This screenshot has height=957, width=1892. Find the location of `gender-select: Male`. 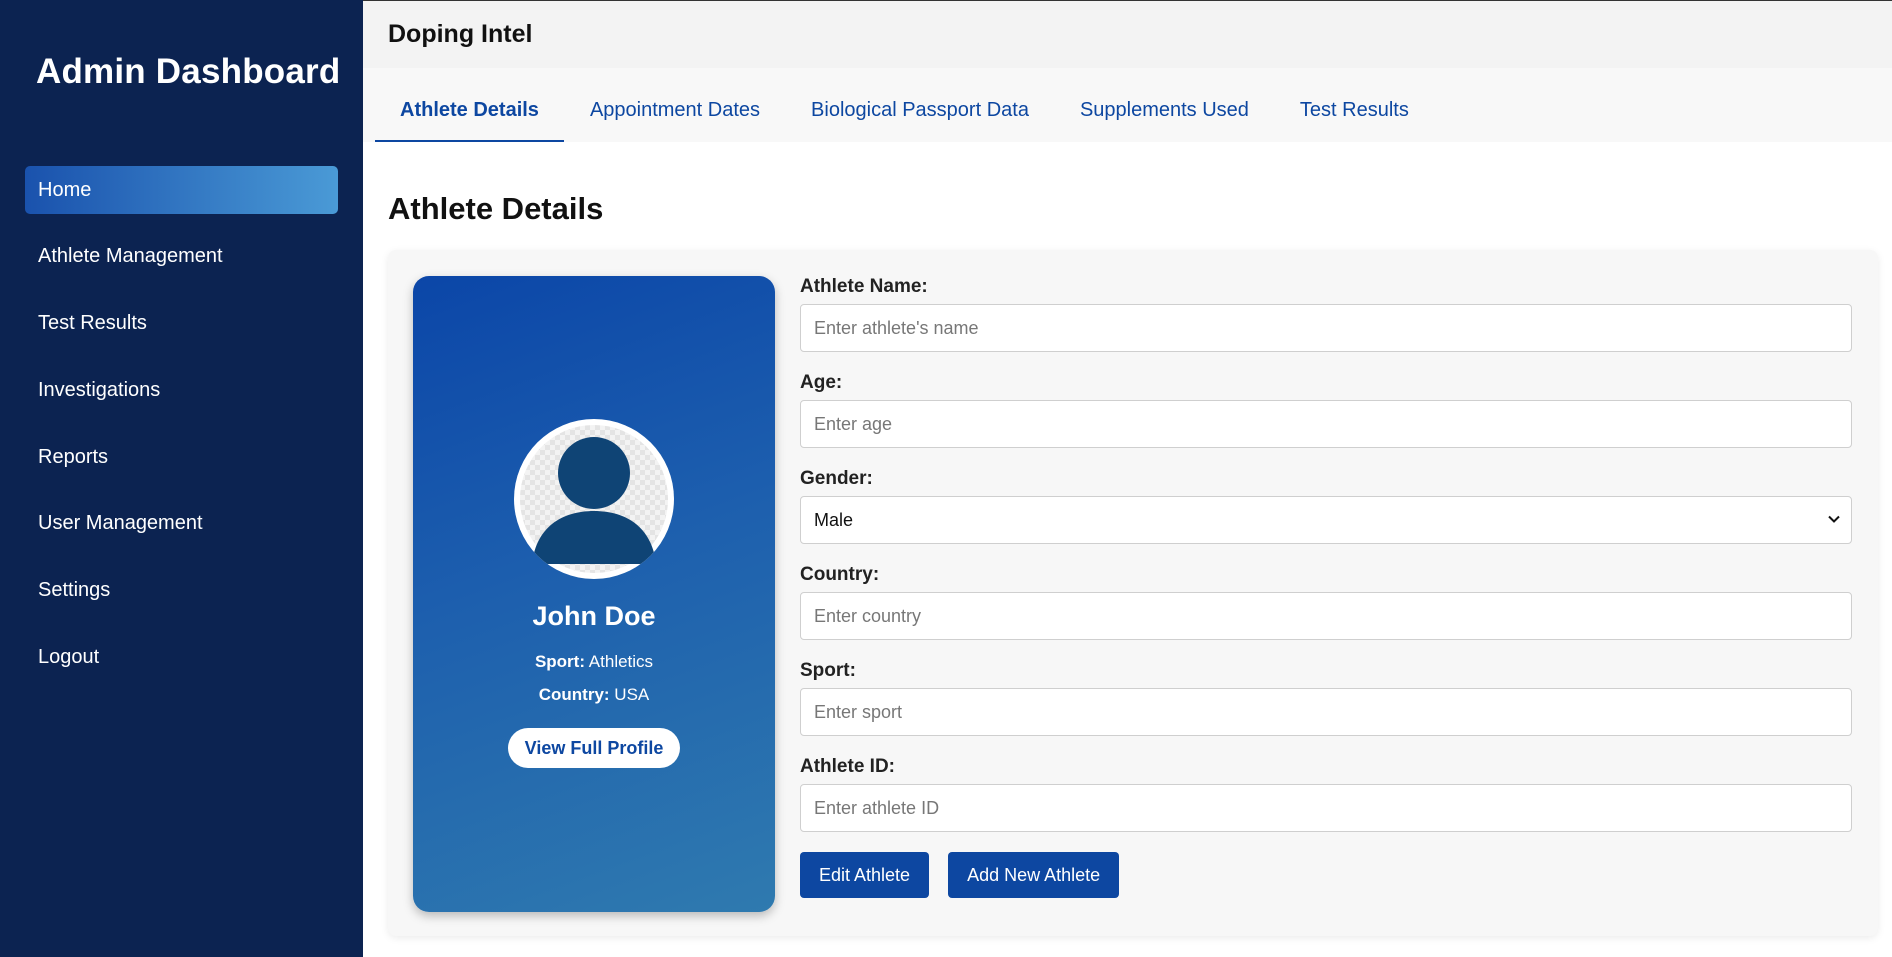

gender-select: Male is located at coordinates (1326, 520).